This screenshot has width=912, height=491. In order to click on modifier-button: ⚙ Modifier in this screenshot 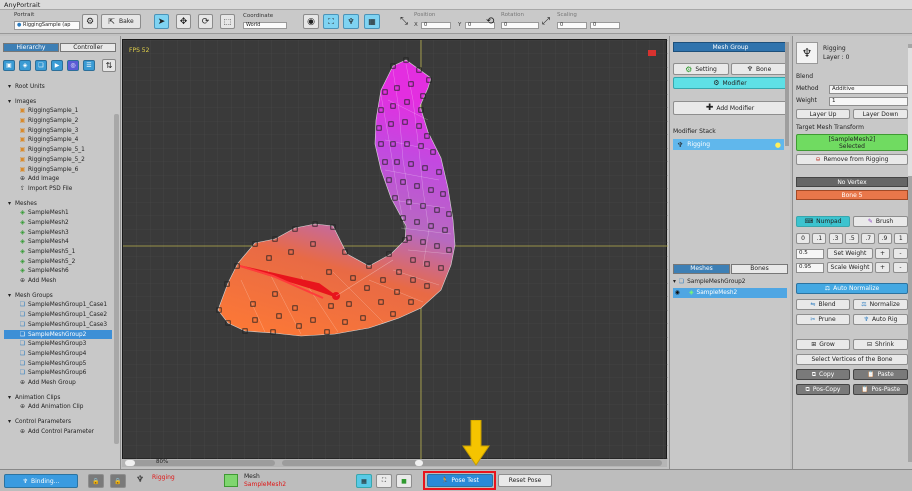, I will do `click(730, 83)`.